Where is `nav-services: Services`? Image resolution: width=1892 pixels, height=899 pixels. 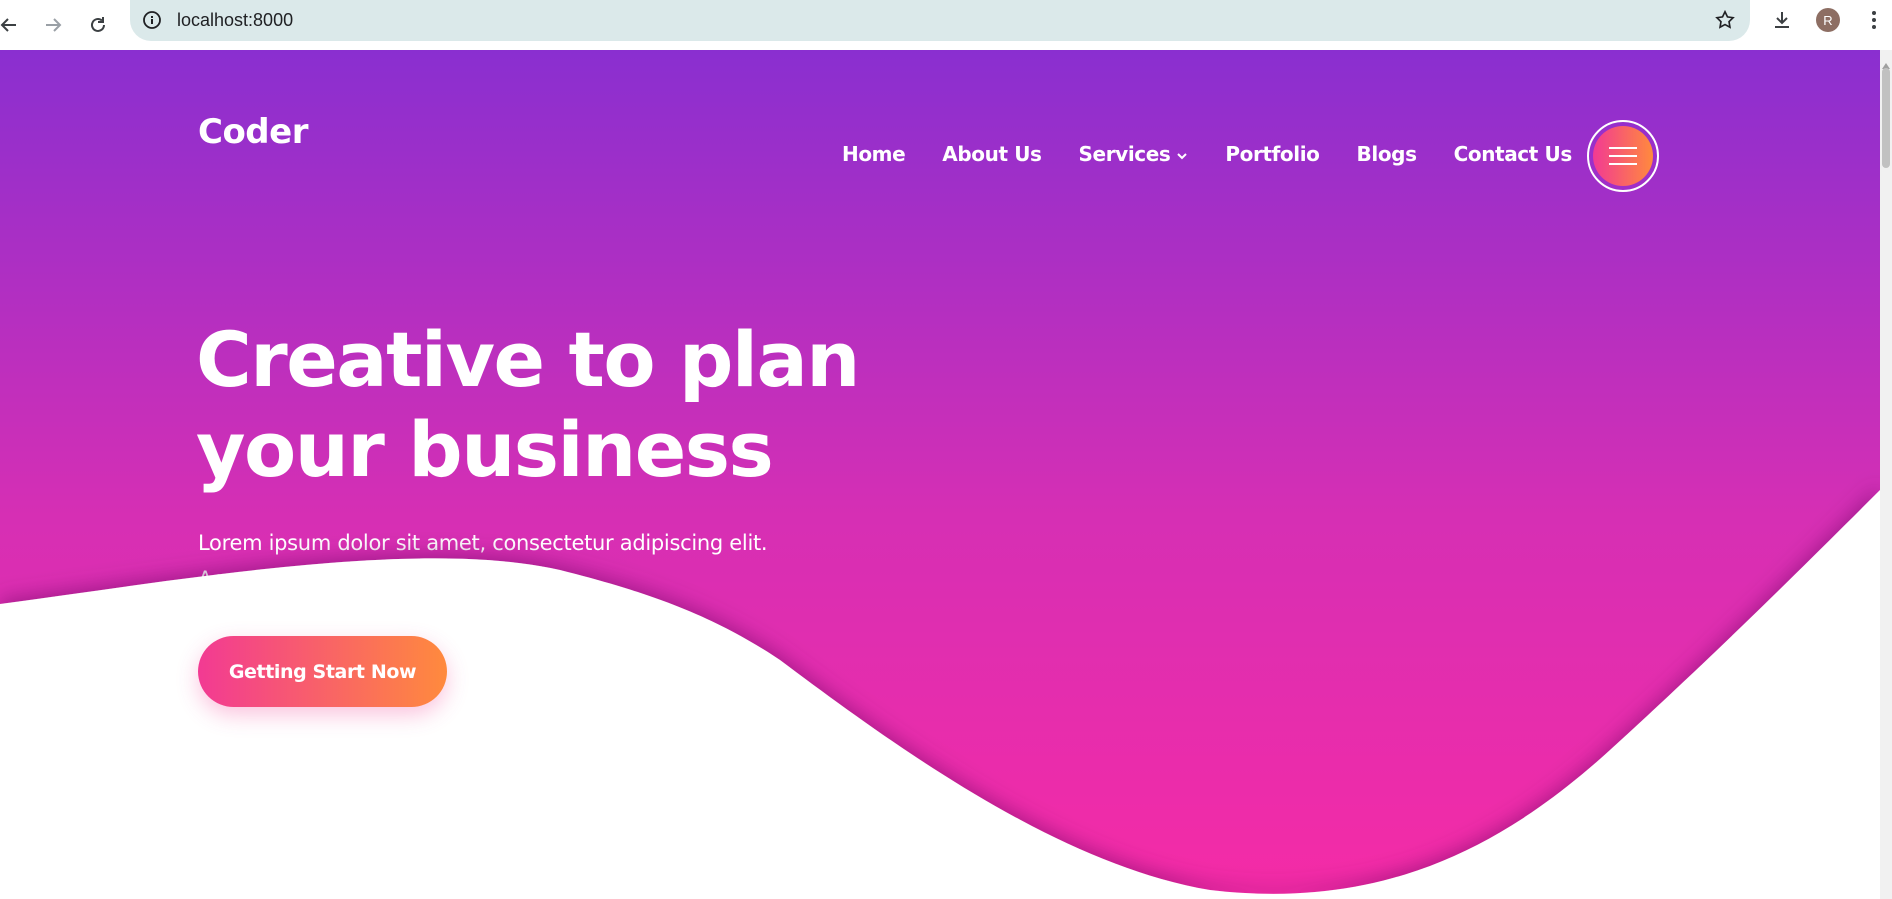
nav-services: Services is located at coordinates (1134, 154).